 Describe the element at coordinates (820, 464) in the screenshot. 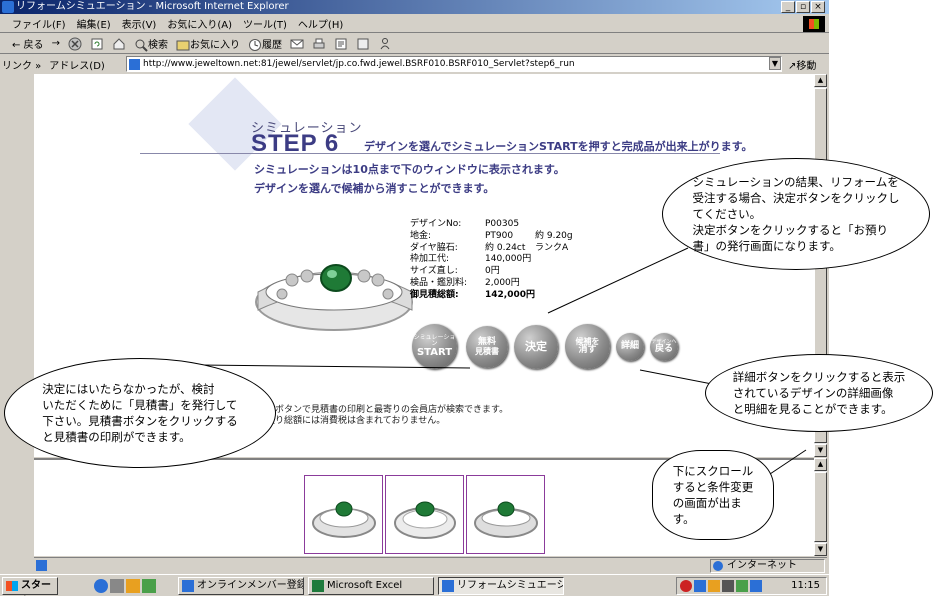

I see `lower-scroll-up-button: ▲` at that location.